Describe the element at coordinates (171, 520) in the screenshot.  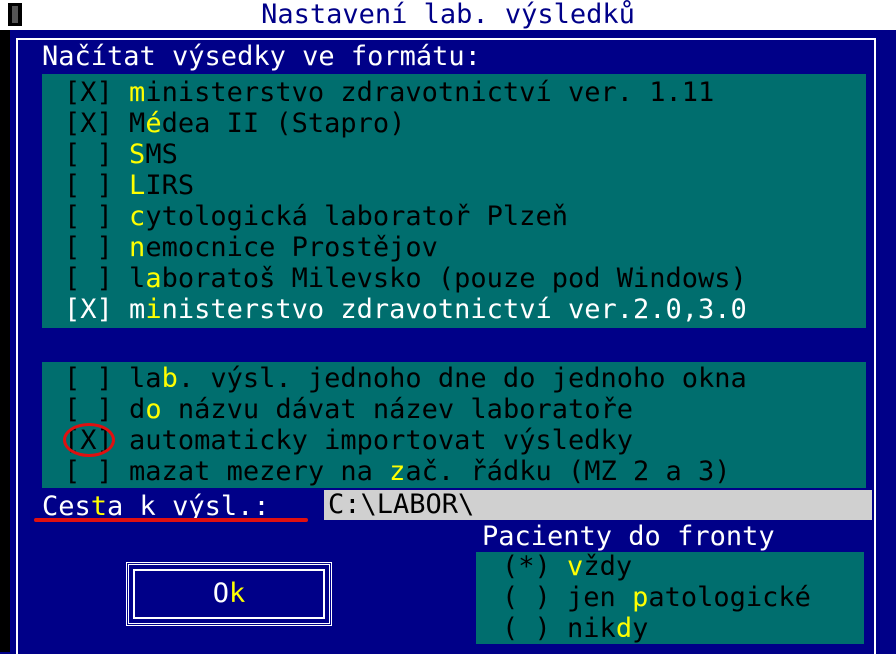
I see `annotation-underline` at that location.